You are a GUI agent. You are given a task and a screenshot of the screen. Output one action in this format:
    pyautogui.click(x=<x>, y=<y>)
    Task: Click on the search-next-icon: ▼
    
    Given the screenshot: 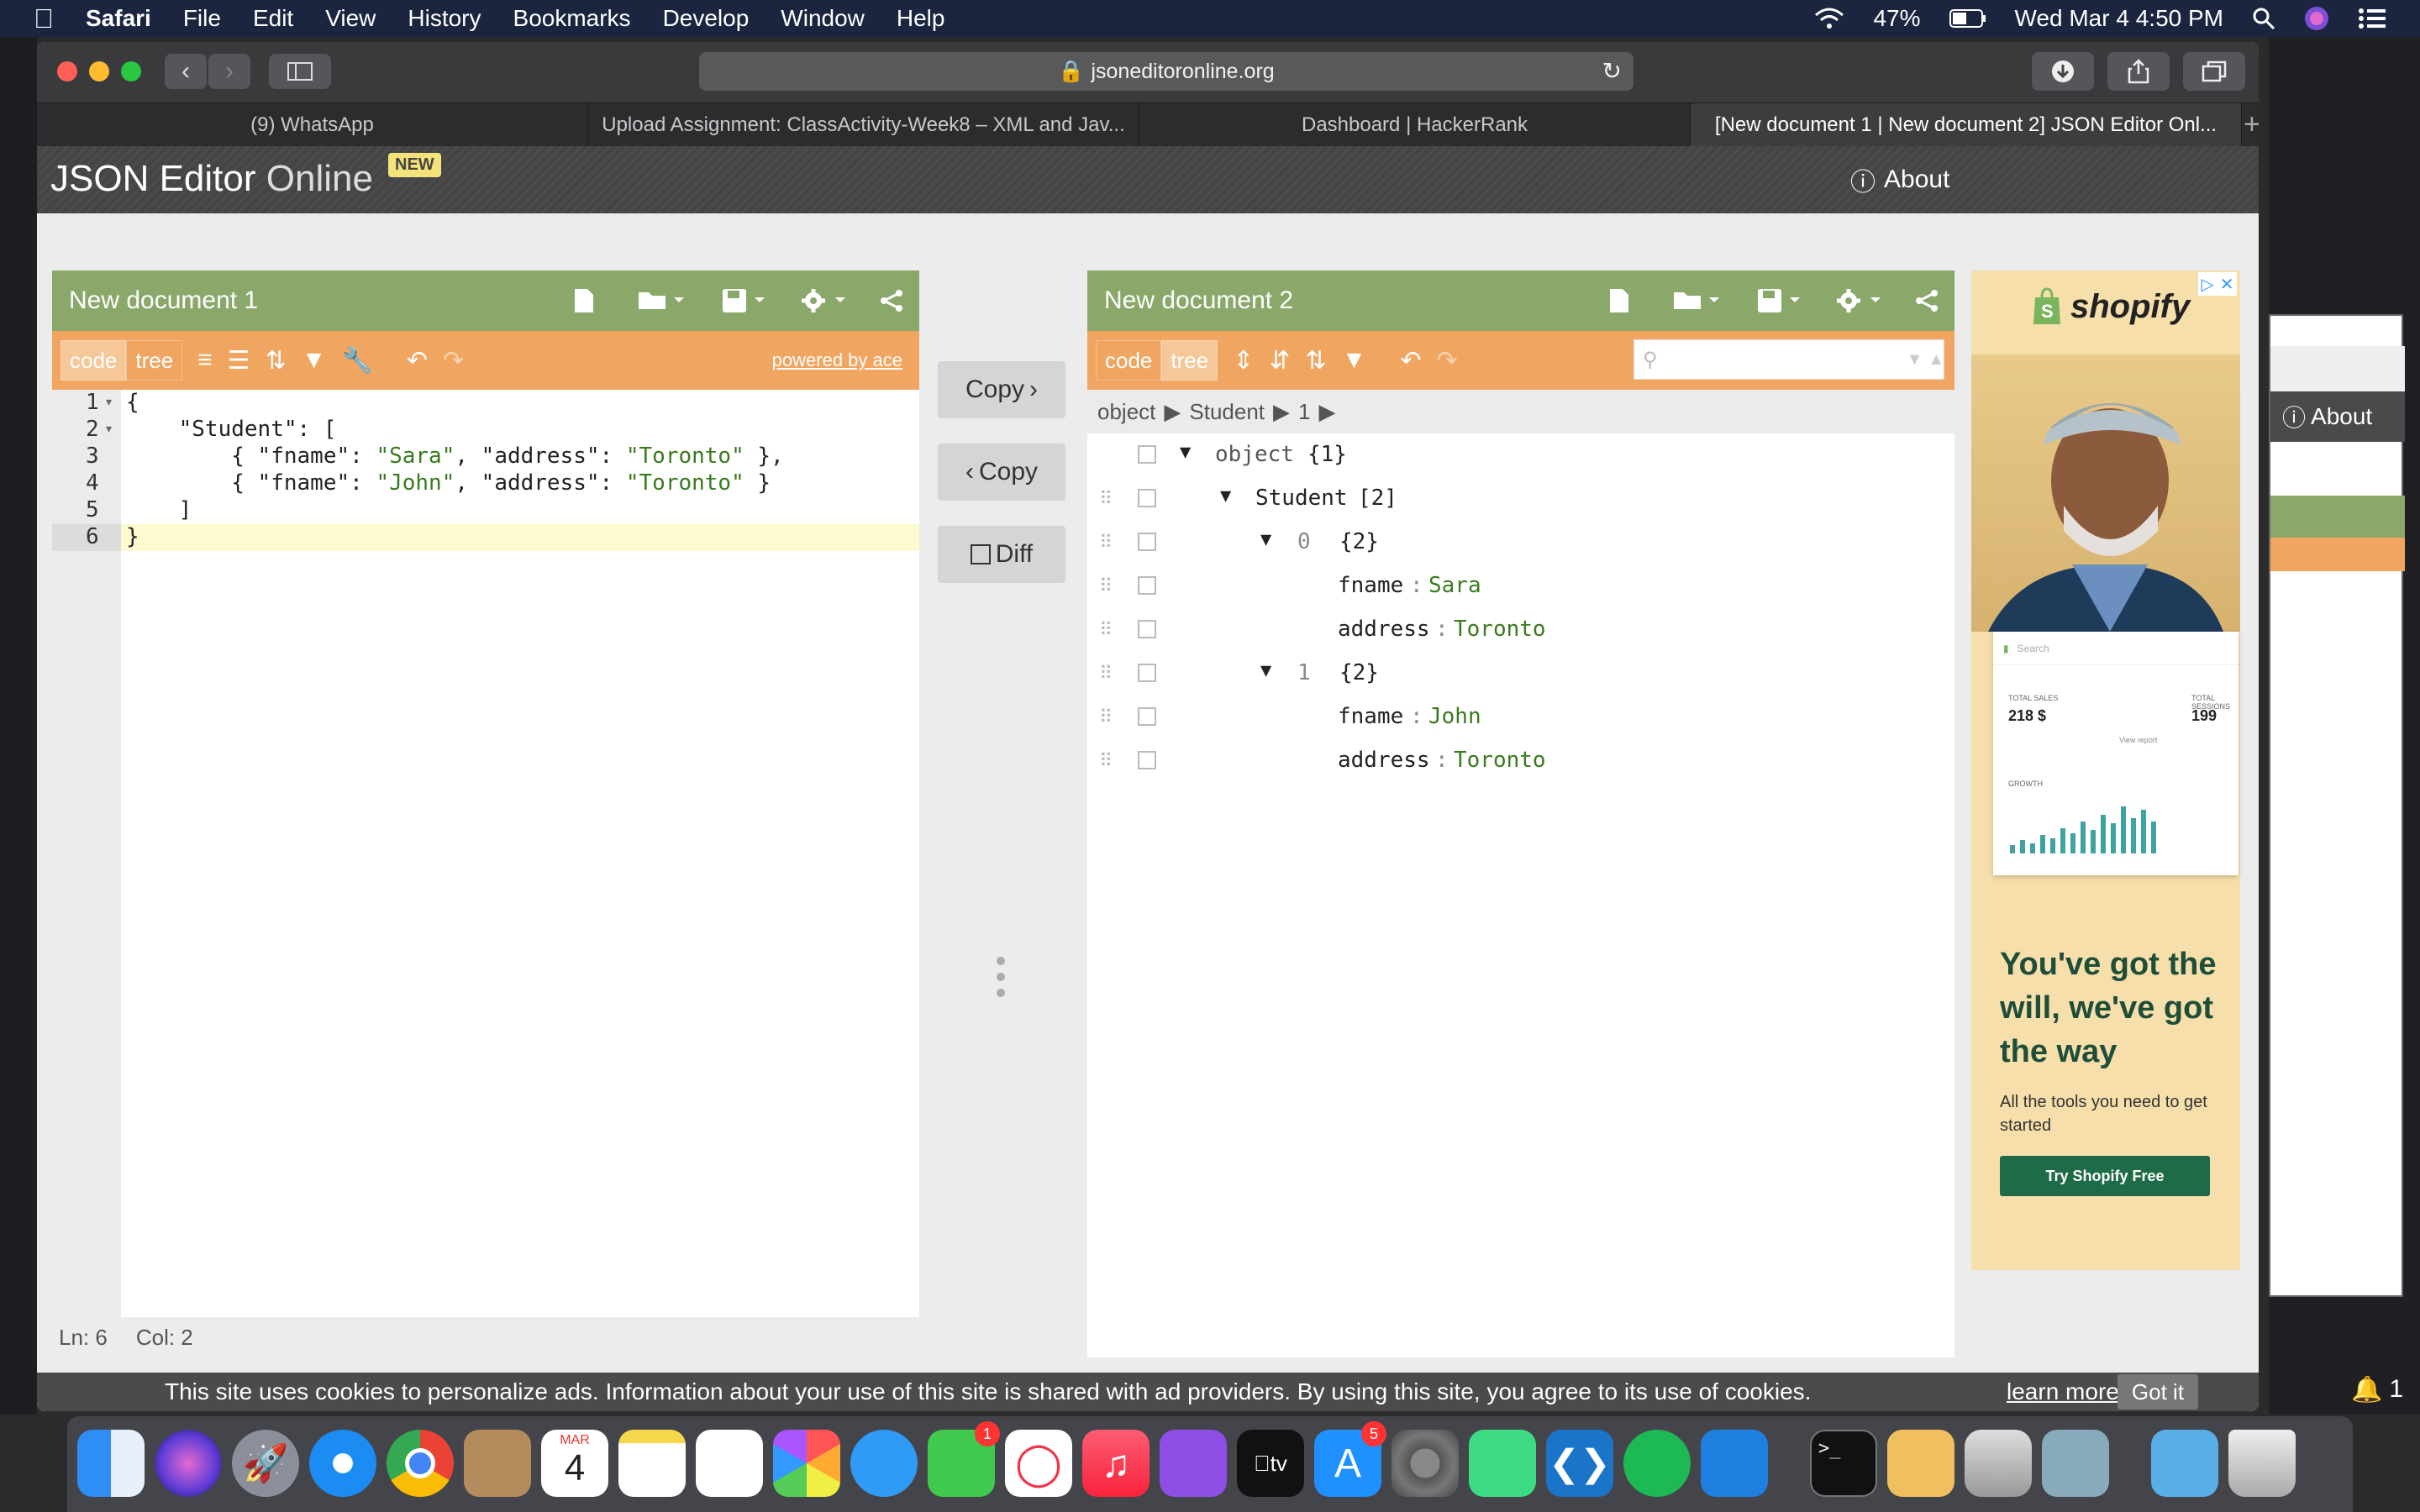 What is the action you would take?
    pyautogui.click(x=1915, y=360)
    